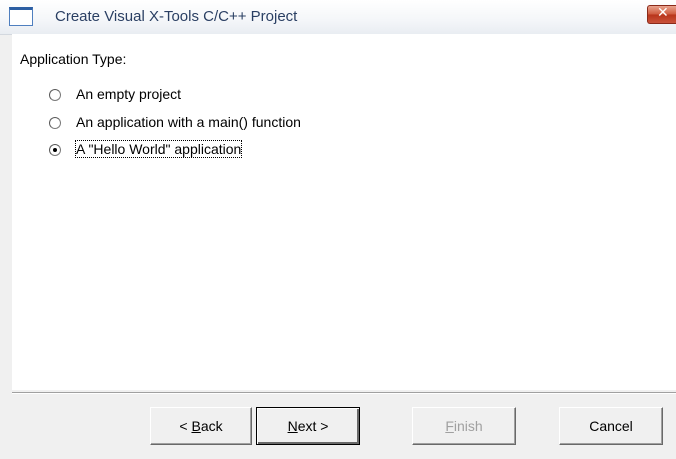  What do you see at coordinates (73, 59) in the screenshot?
I see `application-type-label: Application Type:` at bounding box center [73, 59].